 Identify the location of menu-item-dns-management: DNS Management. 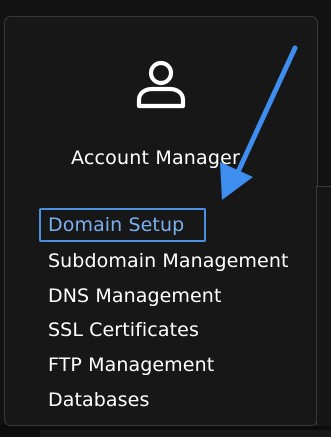
(135, 296).